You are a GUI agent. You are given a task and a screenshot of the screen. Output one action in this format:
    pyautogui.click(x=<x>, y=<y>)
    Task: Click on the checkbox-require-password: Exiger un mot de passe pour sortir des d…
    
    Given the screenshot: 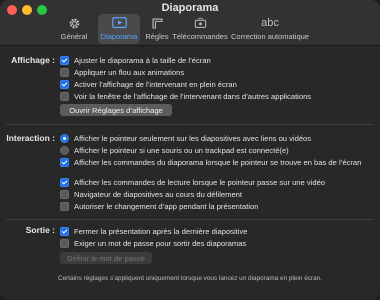 What is the action you would take?
    pyautogui.click(x=153, y=243)
    